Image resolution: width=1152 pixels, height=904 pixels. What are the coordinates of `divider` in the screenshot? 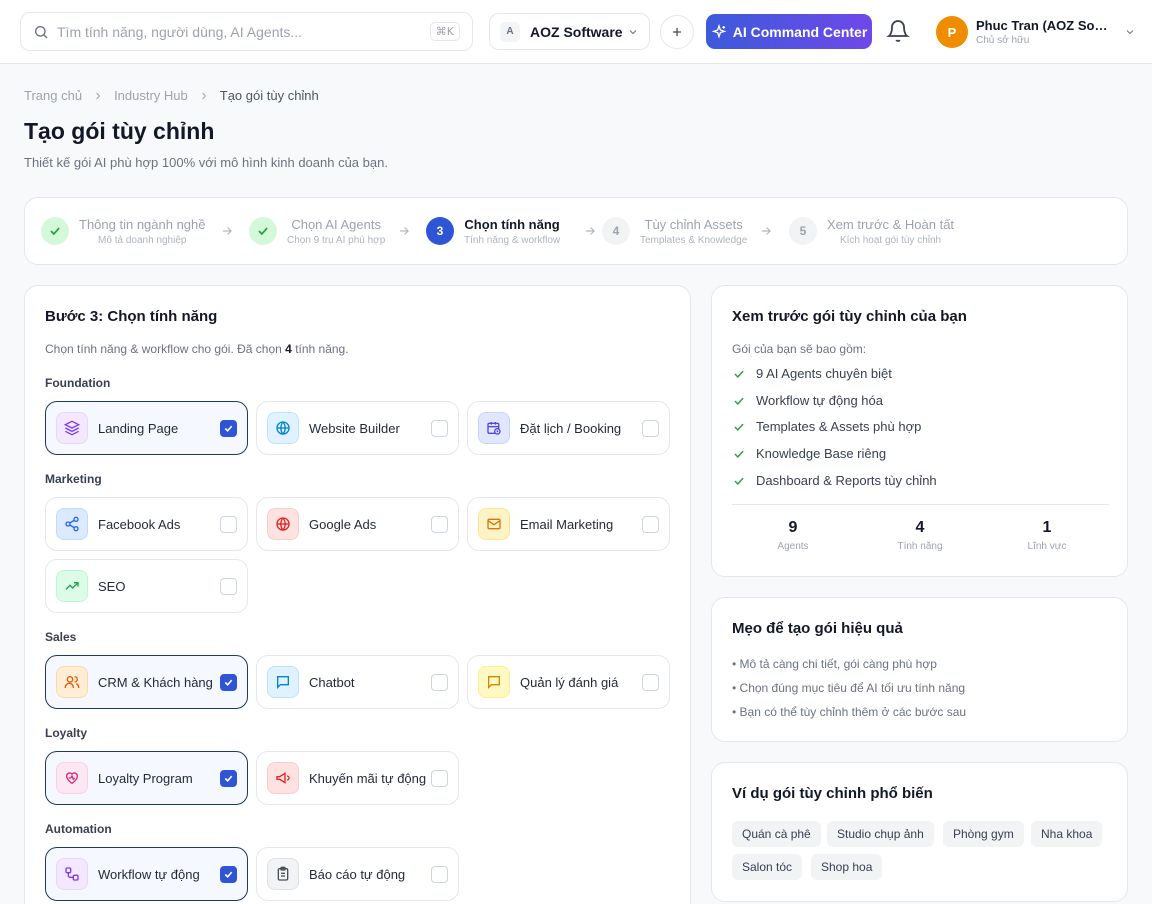 It's located at (920, 504).